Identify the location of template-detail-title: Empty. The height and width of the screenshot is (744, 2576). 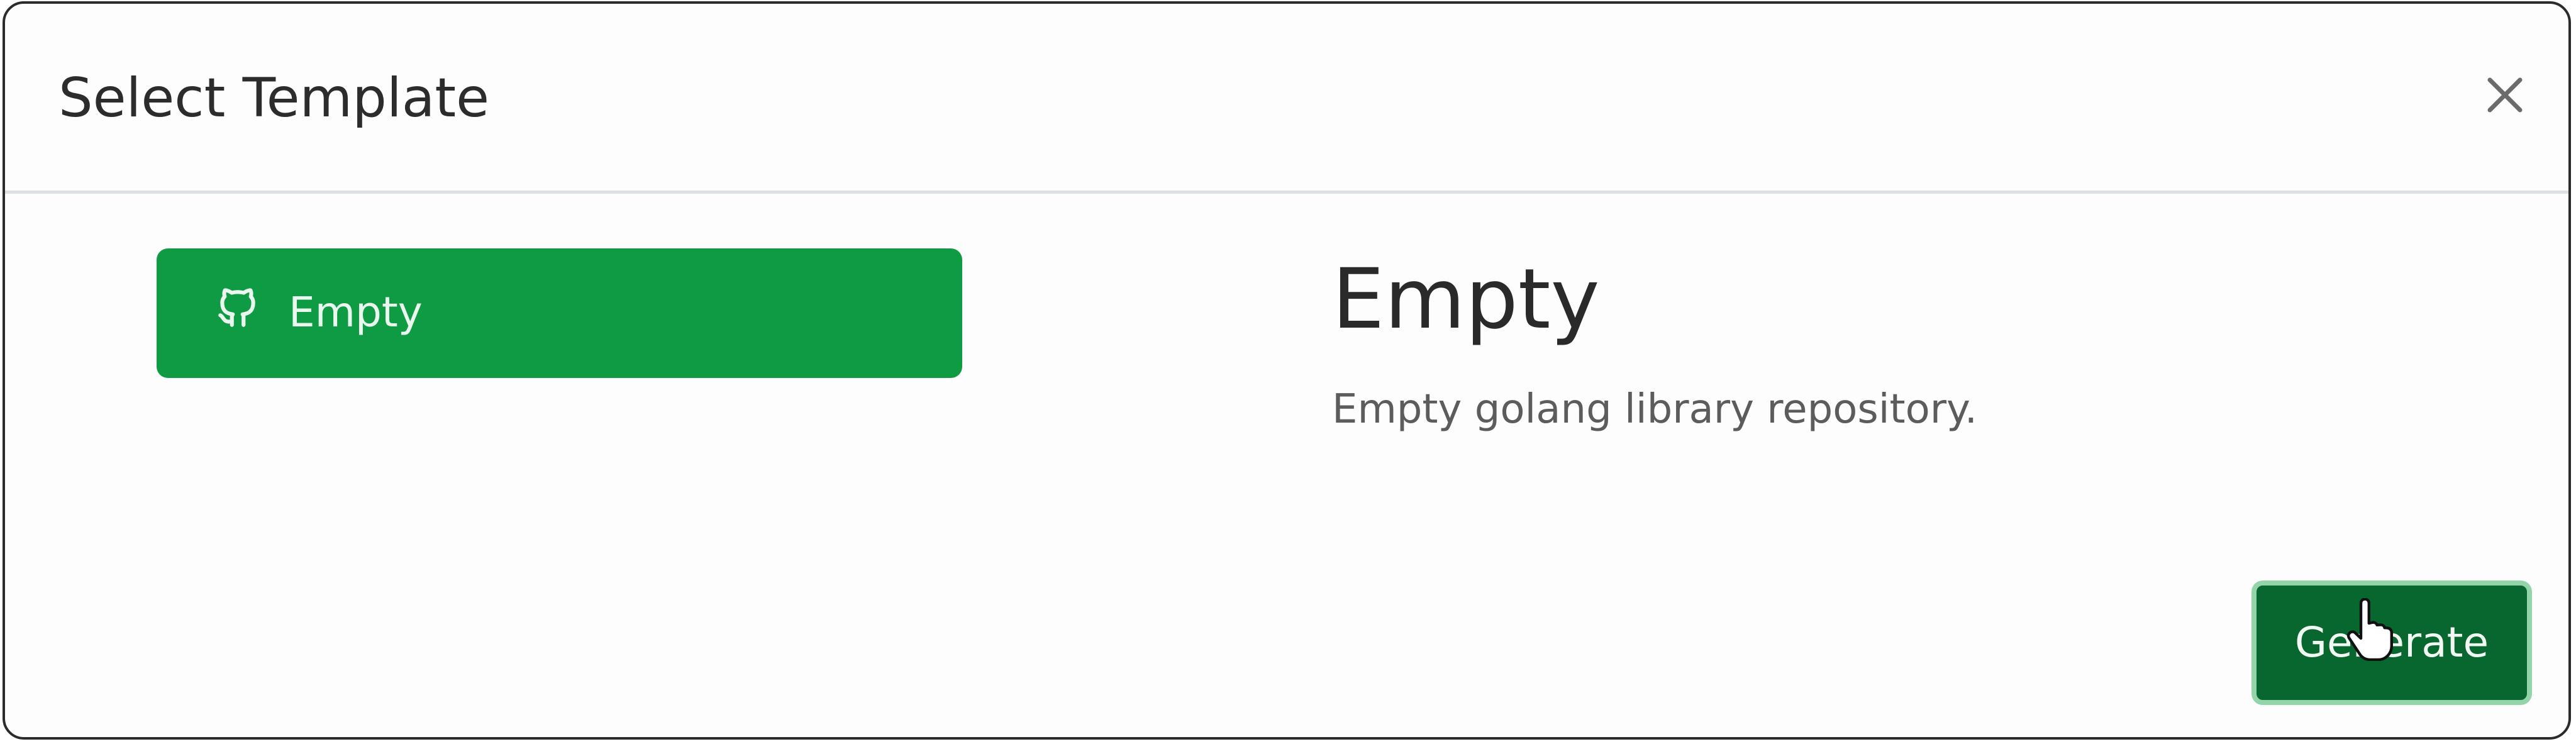
(1466, 299).